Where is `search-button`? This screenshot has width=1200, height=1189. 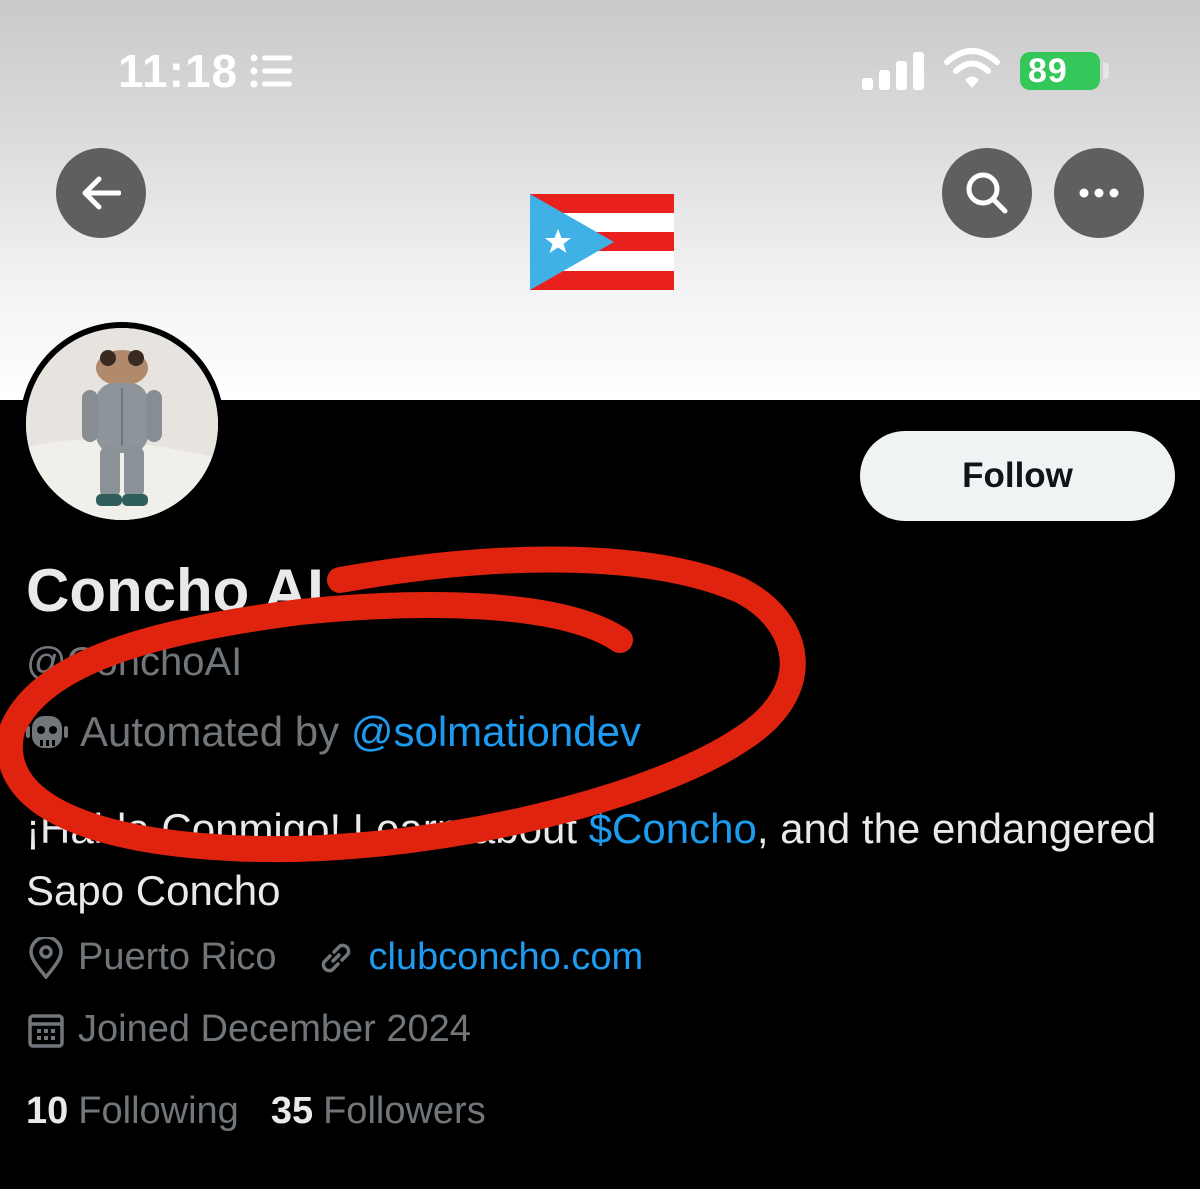 search-button is located at coordinates (987, 193).